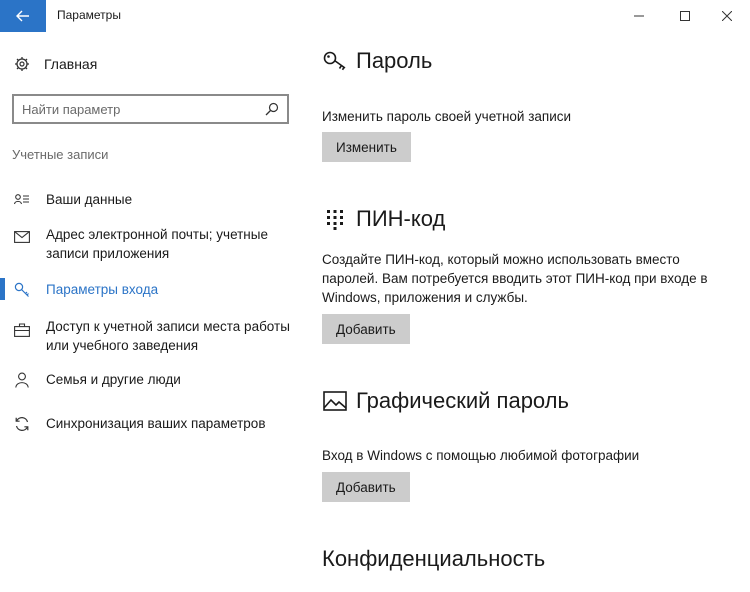 This screenshot has height=592, width=750. I want to click on add-pin-button: Добавить, so click(366, 329).